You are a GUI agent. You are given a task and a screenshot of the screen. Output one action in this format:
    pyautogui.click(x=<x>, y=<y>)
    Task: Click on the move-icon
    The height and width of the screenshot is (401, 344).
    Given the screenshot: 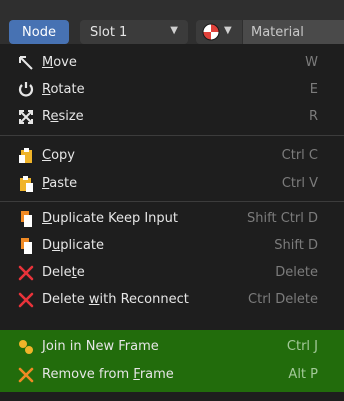 What is the action you would take?
    pyautogui.click(x=26, y=63)
    